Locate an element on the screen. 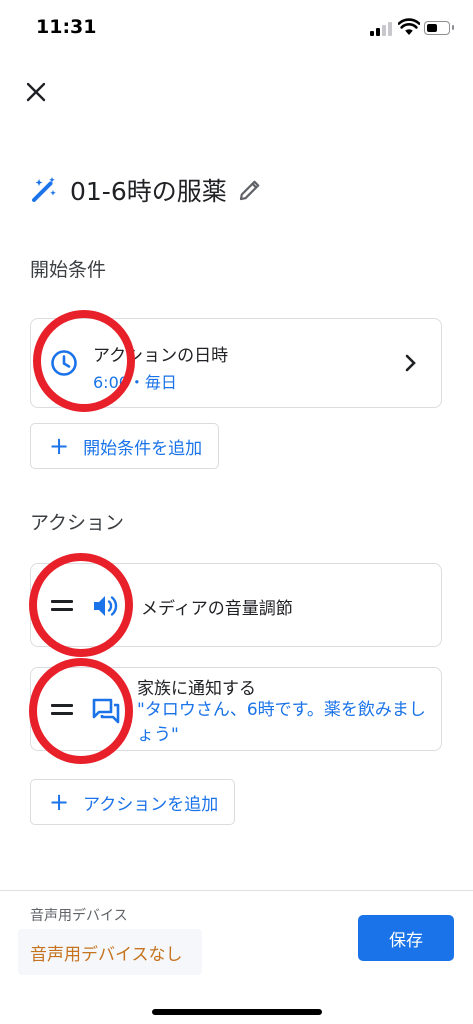  action-card-media-volume: メディアの音量調節 is located at coordinates (236, 605).